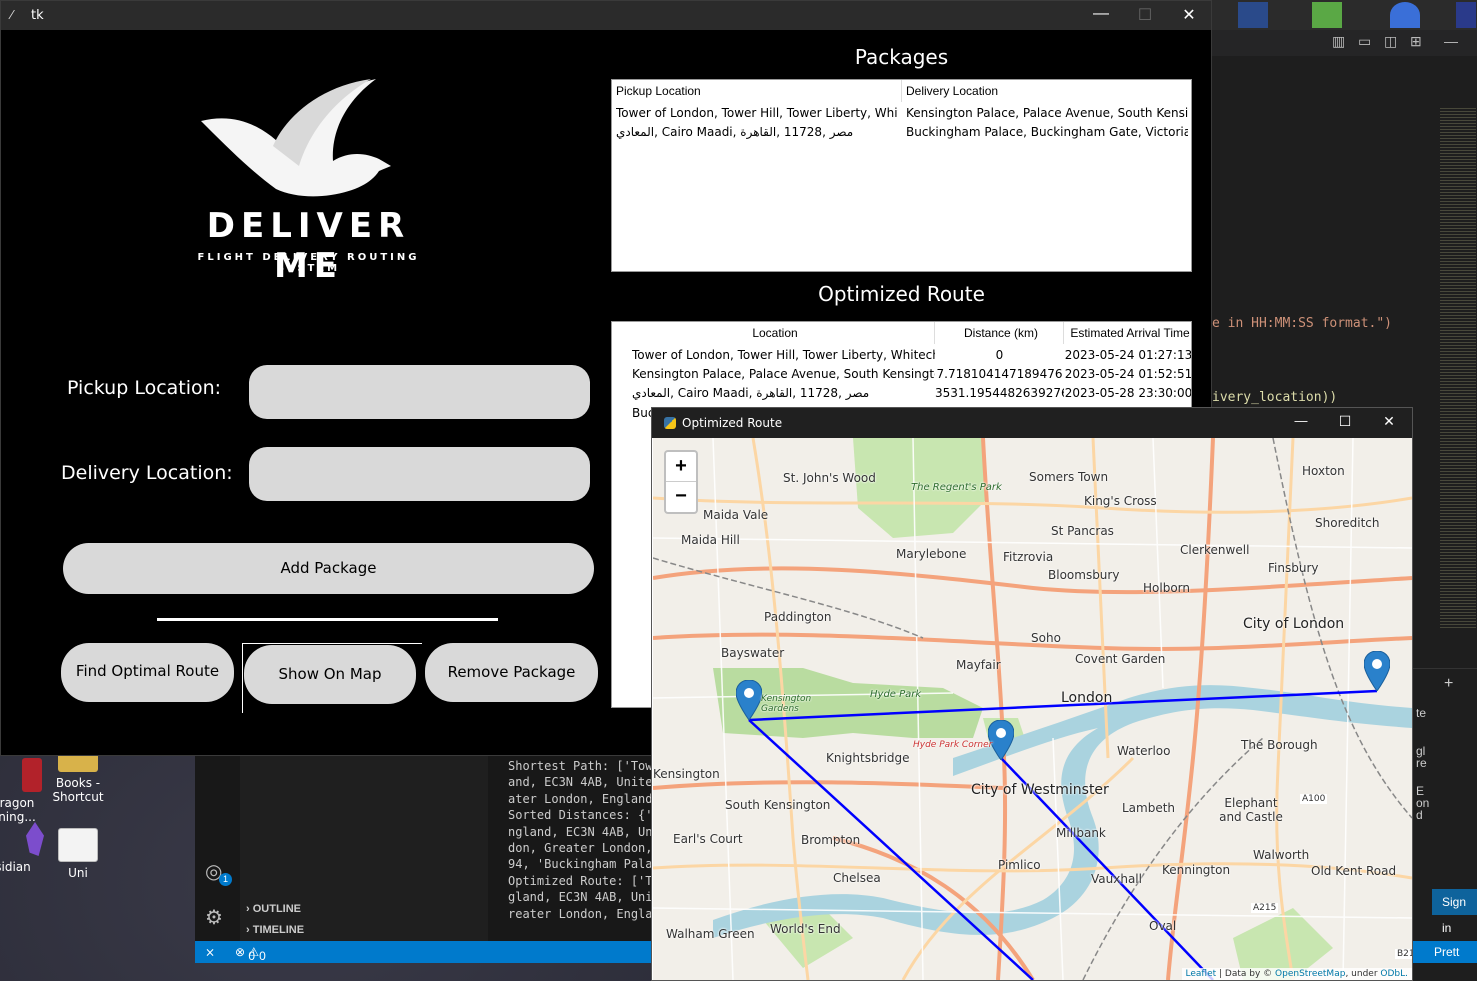 Image resolution: width=1477 pixels, height=981 pixels. What do you see at coordinates (1448, 684) in the screenshot?
I see `add-terminal-icon: +` at bounding box center [1448, 684].